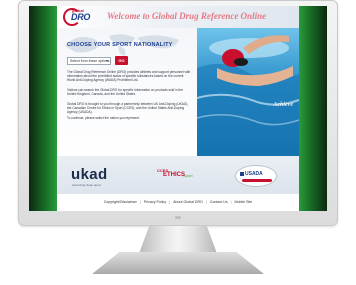  I want to click on footer-link-copyright: Copyright/Disclaimer, so click(120, 202).